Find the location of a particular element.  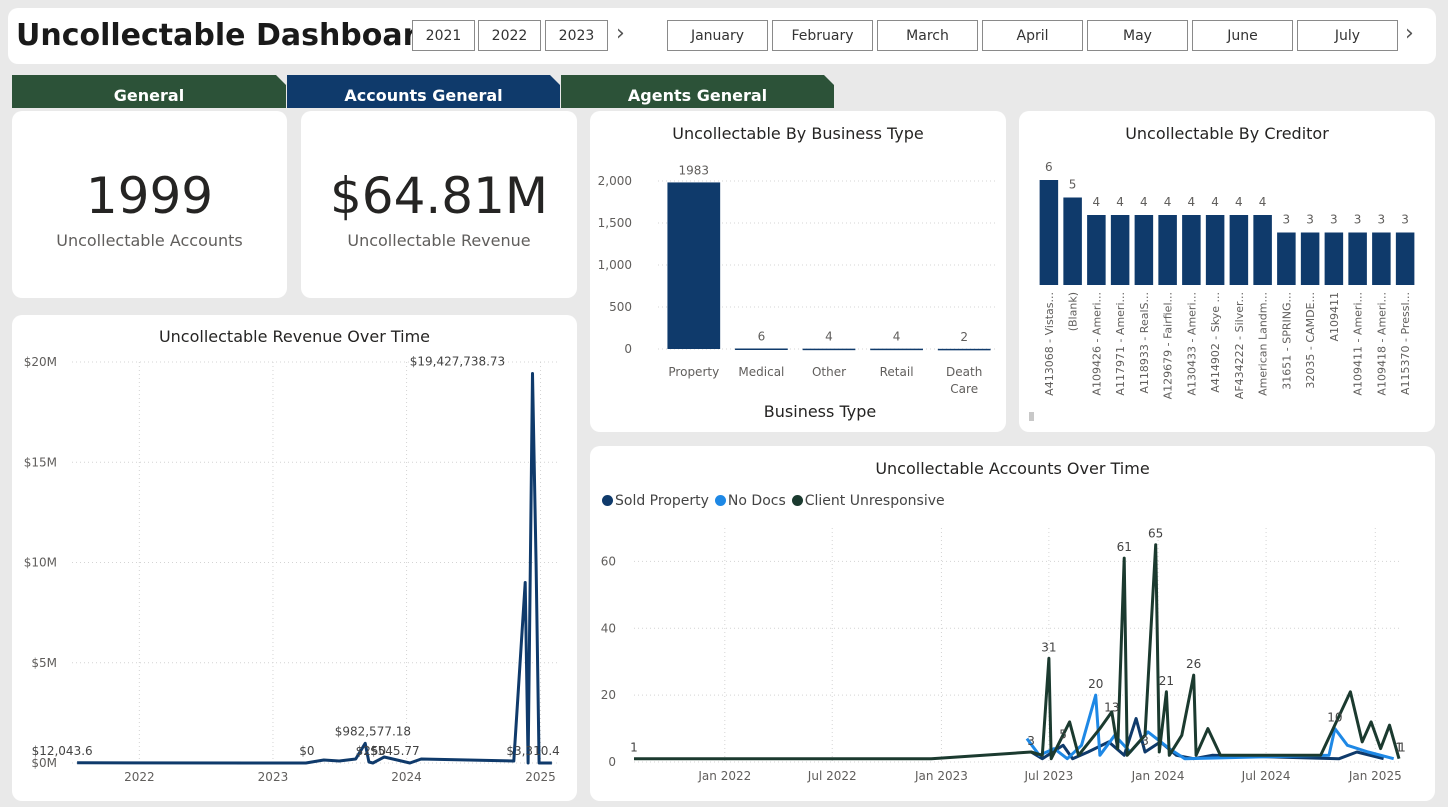

month-button-may: May is located at coordinates (1137, 35).